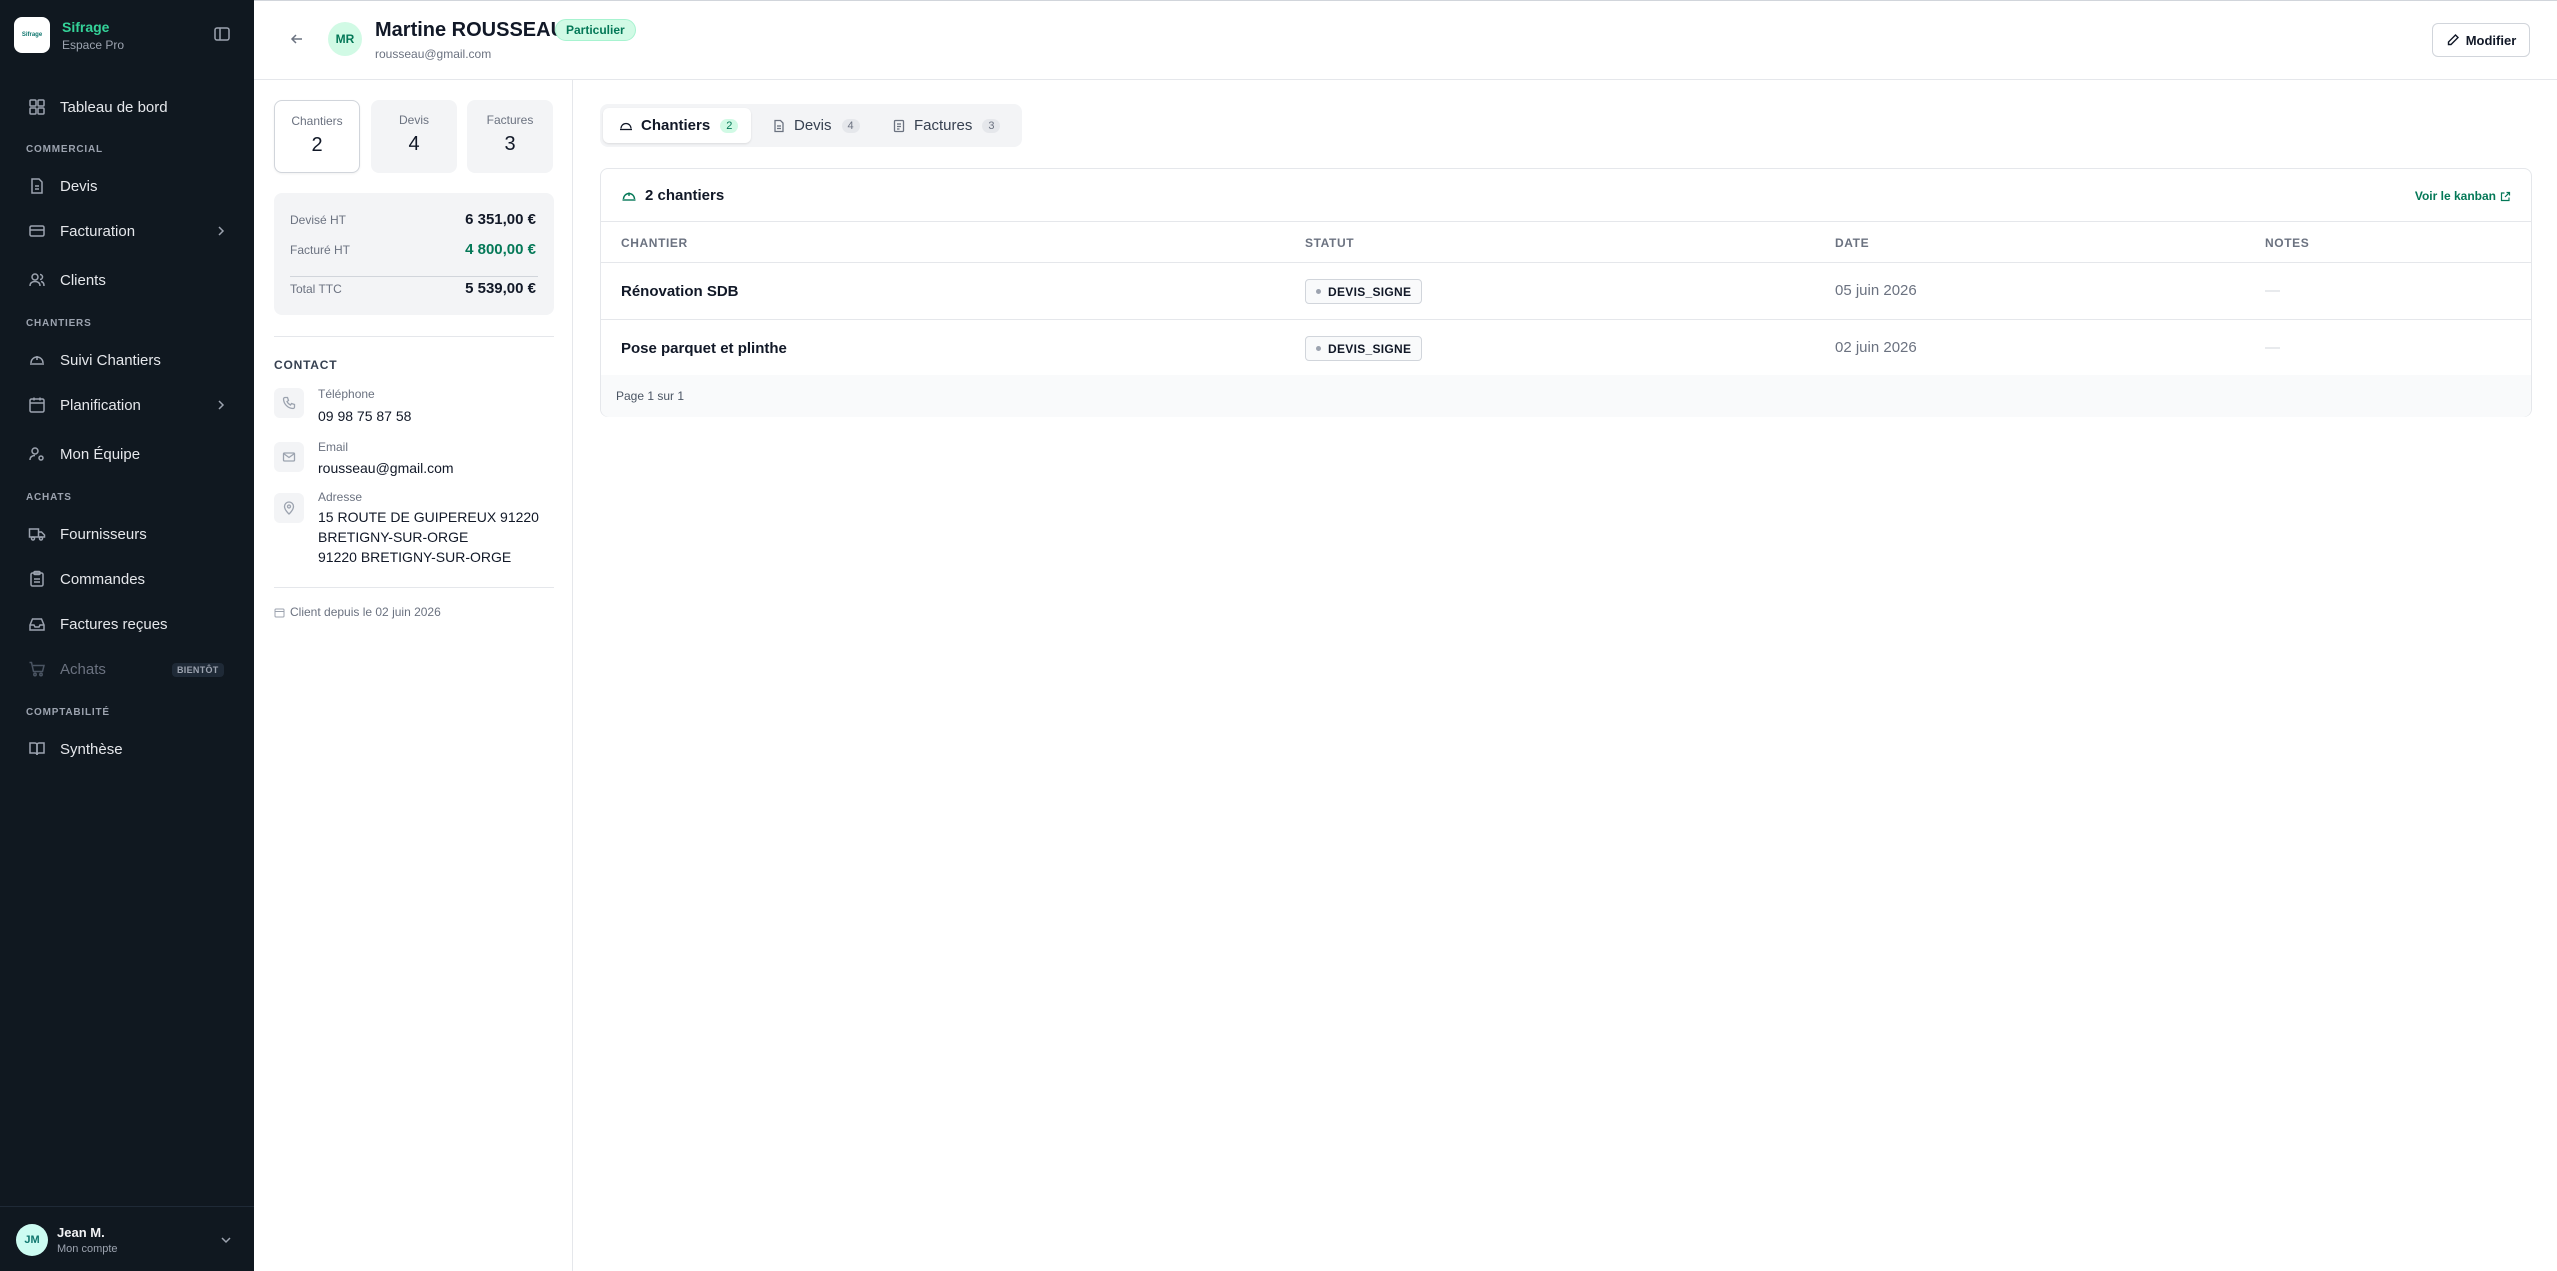 This screenshot has height=1271, width=2557. Describe the element at coordinates (114, 624) in the screenshot. I see `sidebar-item-label: Factures reçues` at that location.